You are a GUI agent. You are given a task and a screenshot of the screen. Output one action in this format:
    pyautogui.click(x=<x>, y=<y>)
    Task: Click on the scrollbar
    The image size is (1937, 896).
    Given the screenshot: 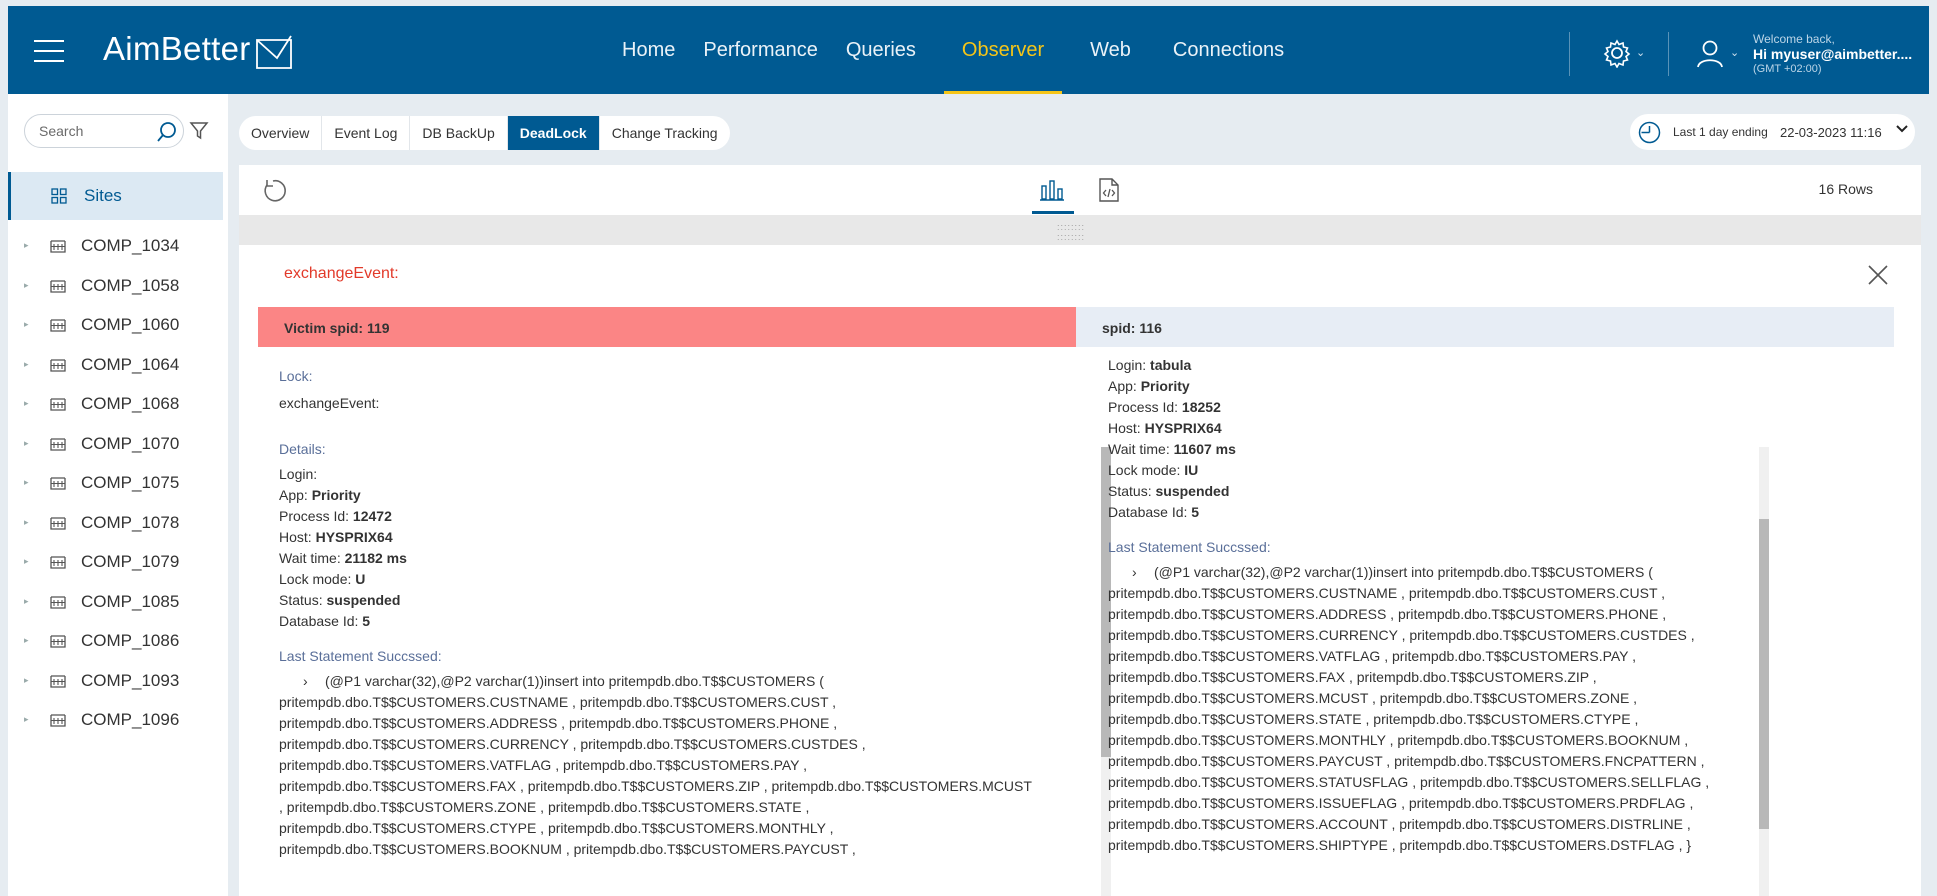 What is the action you would take?
    pyautogui.click(x=1764, y=671)
    